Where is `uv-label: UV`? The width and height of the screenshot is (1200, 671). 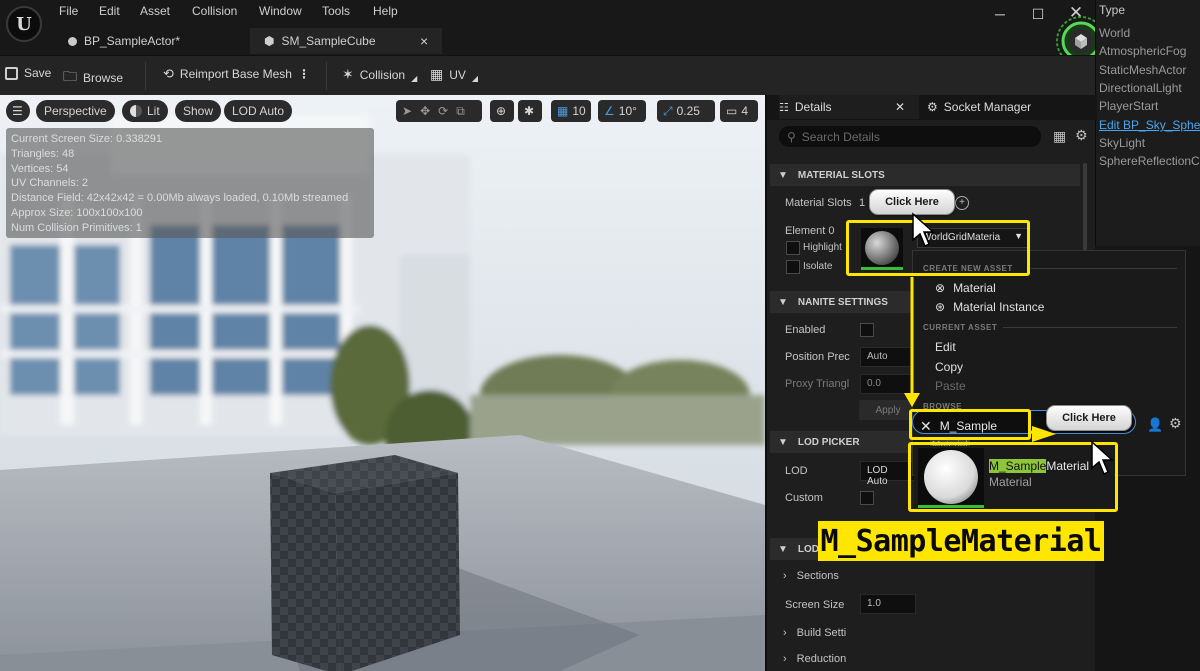
uv-label: UV is located at coordinates (457, 74).